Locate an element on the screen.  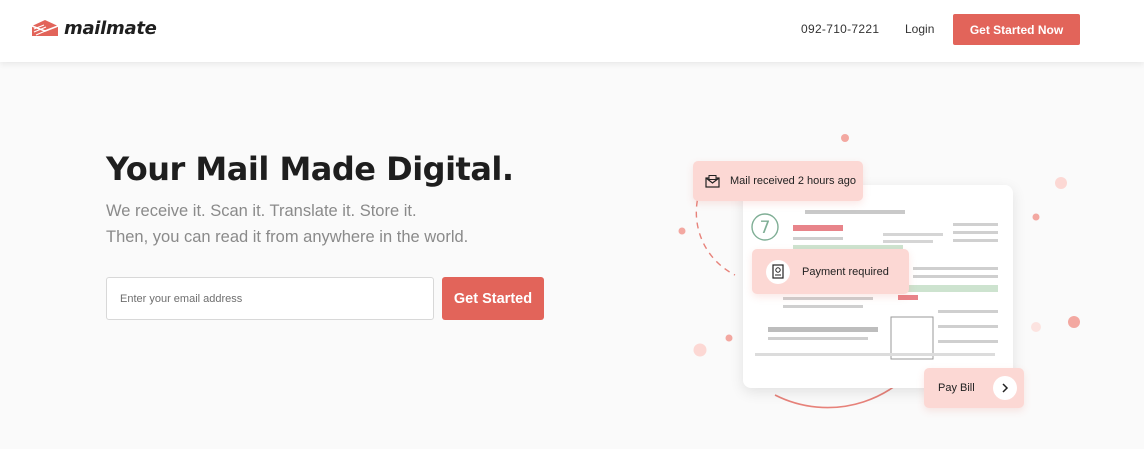
payment-required-card: Payment required is located at coordinates (830, 271).